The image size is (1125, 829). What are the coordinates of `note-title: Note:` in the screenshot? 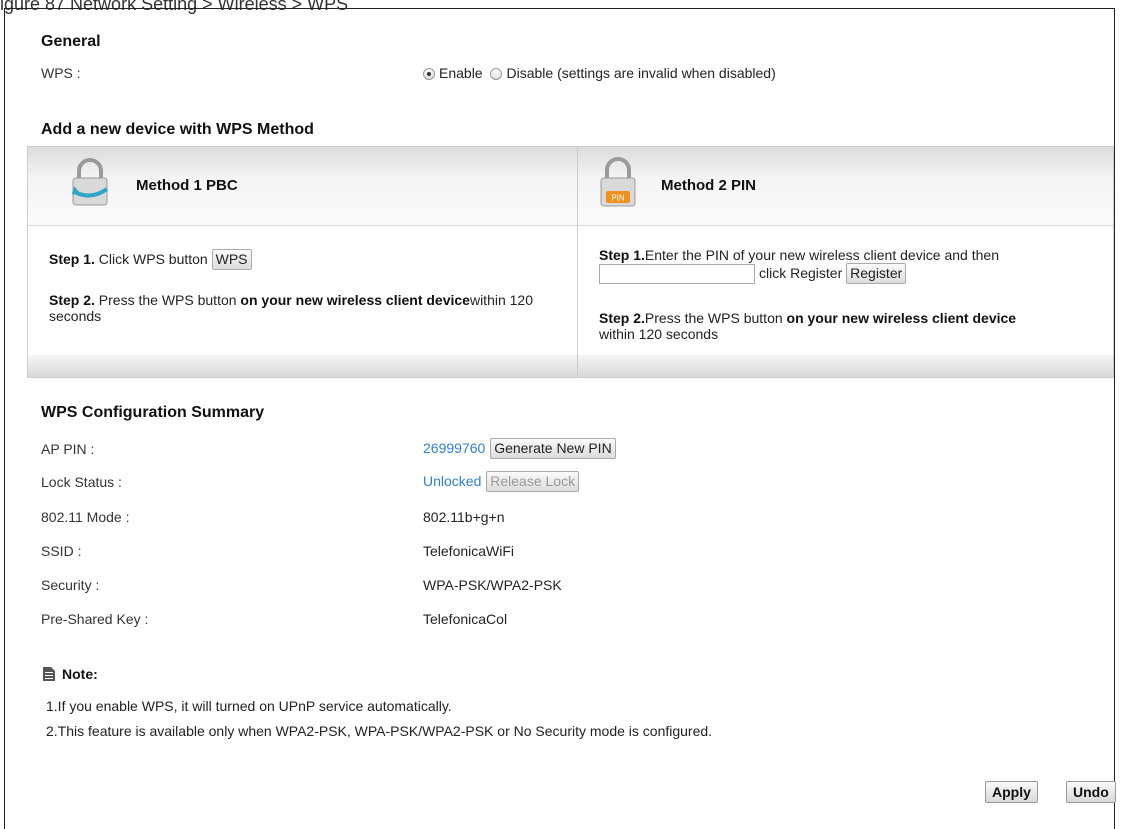 It's located at (80, 674).